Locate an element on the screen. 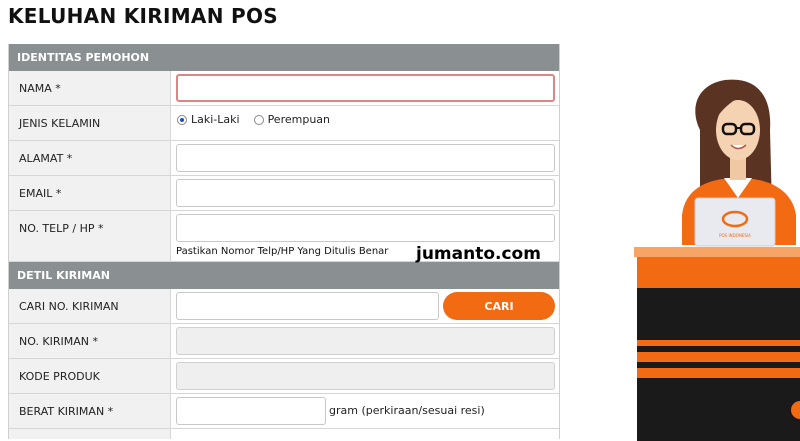 The image size is (800, 441). row-nama: NAMA * is located at coordinates (284, 88).